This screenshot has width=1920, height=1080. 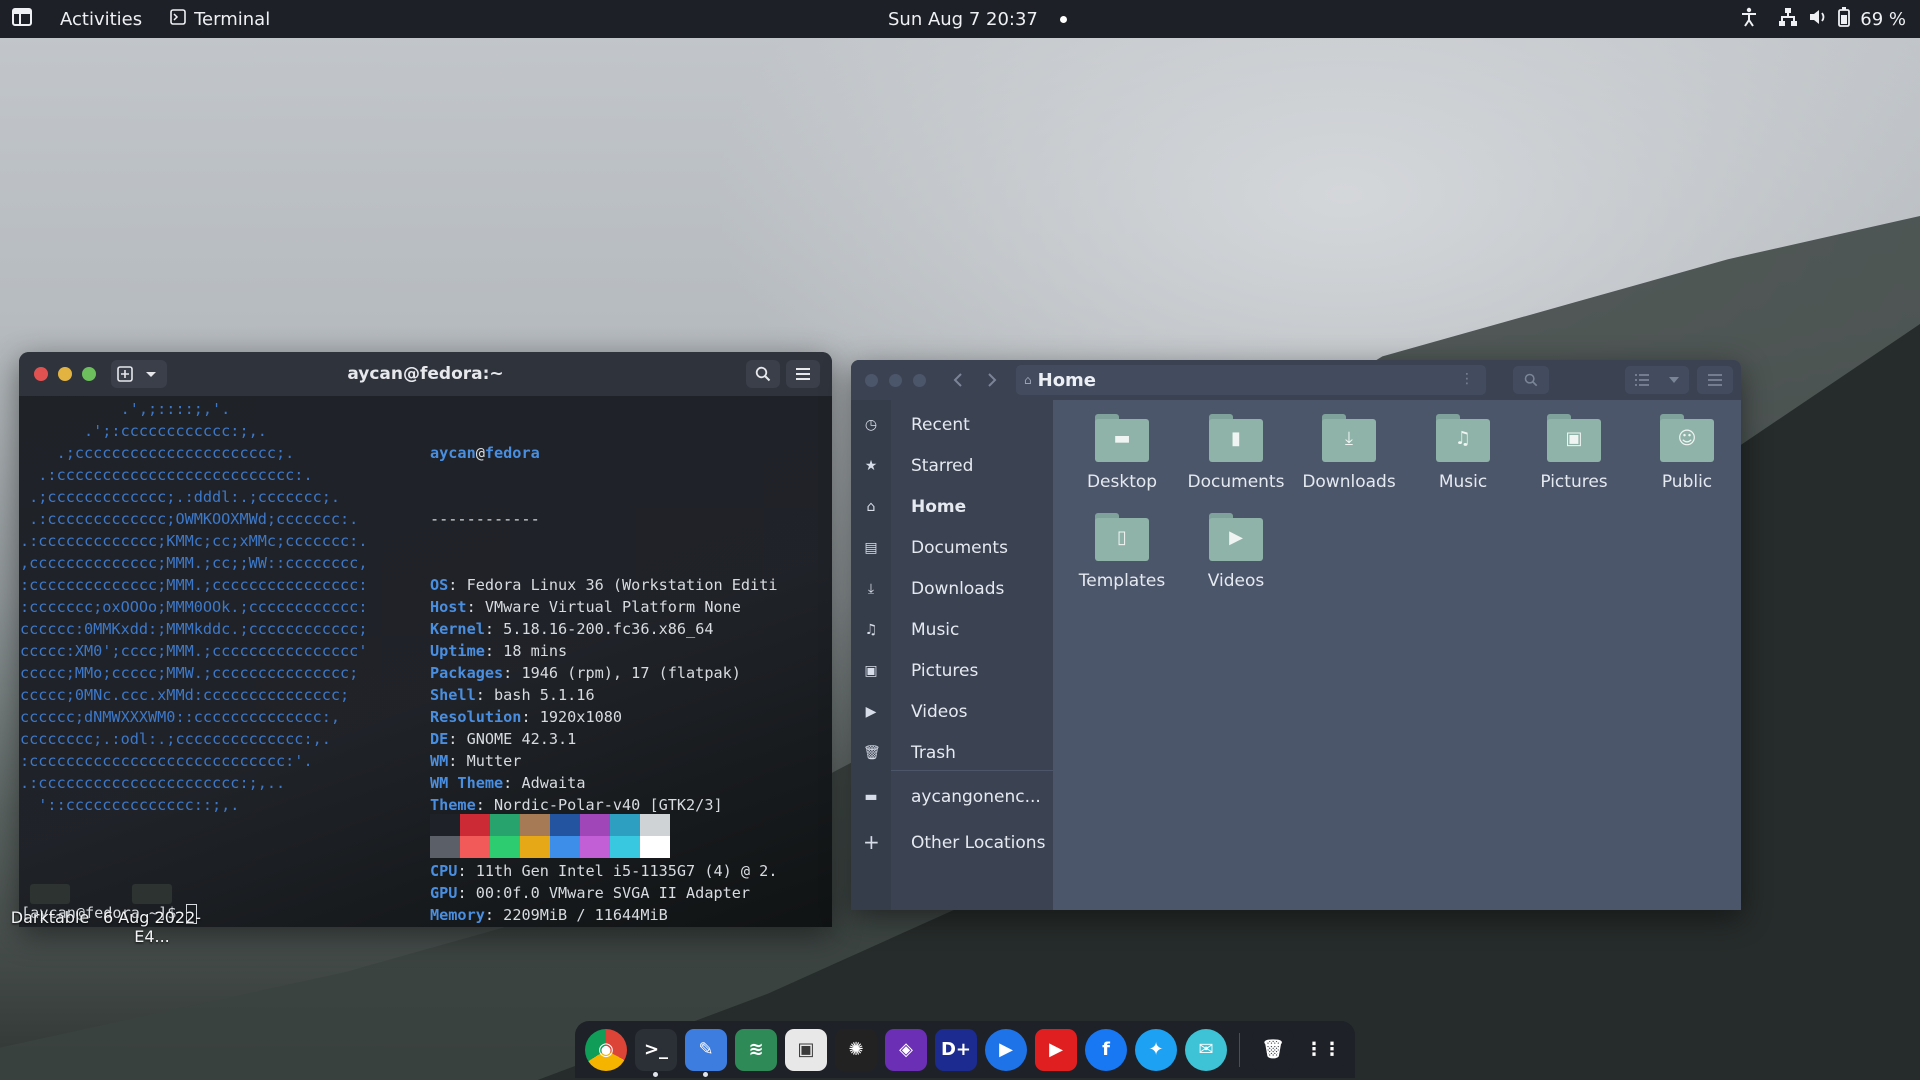 I want to click on mail-icon: ✉, so click(x=1206, y=1049).